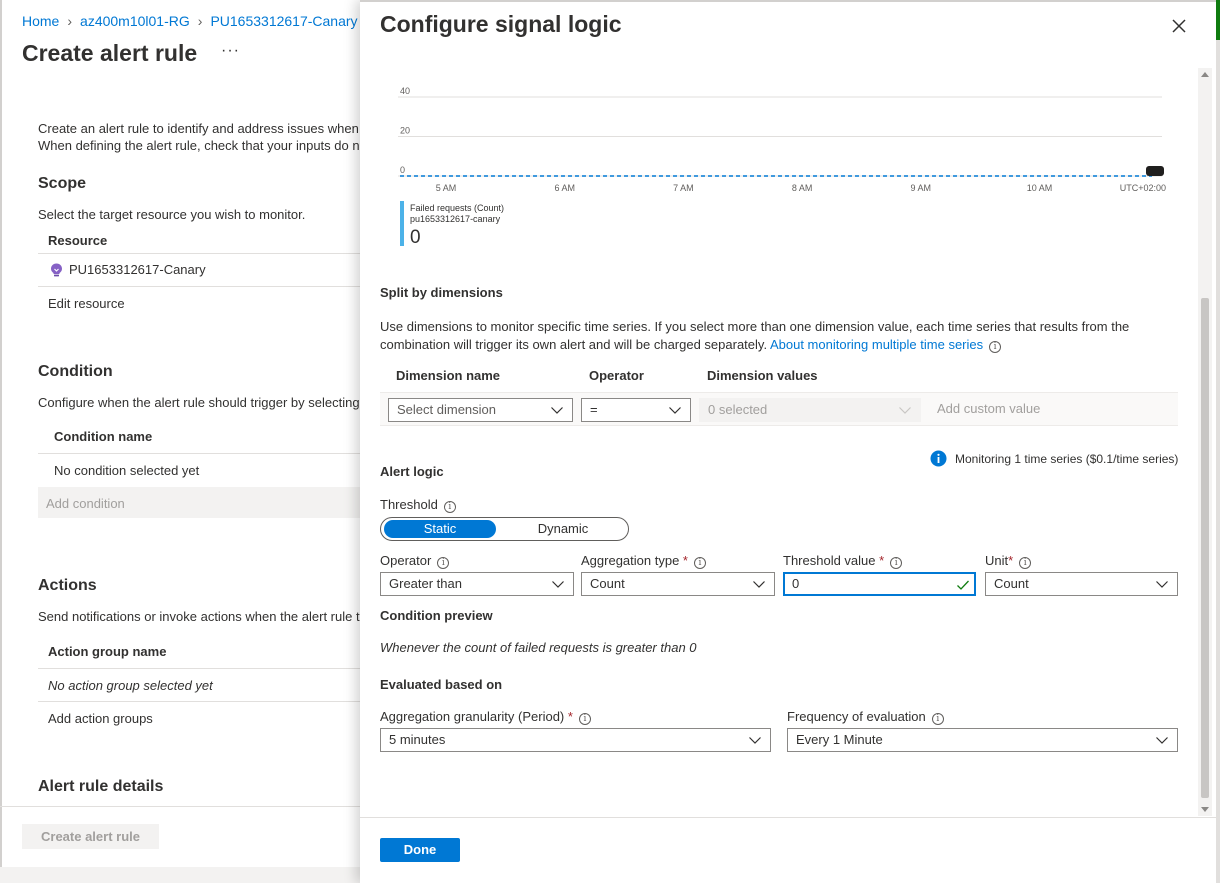  I want to click on scroll-down-icon, so click(1205, 809).